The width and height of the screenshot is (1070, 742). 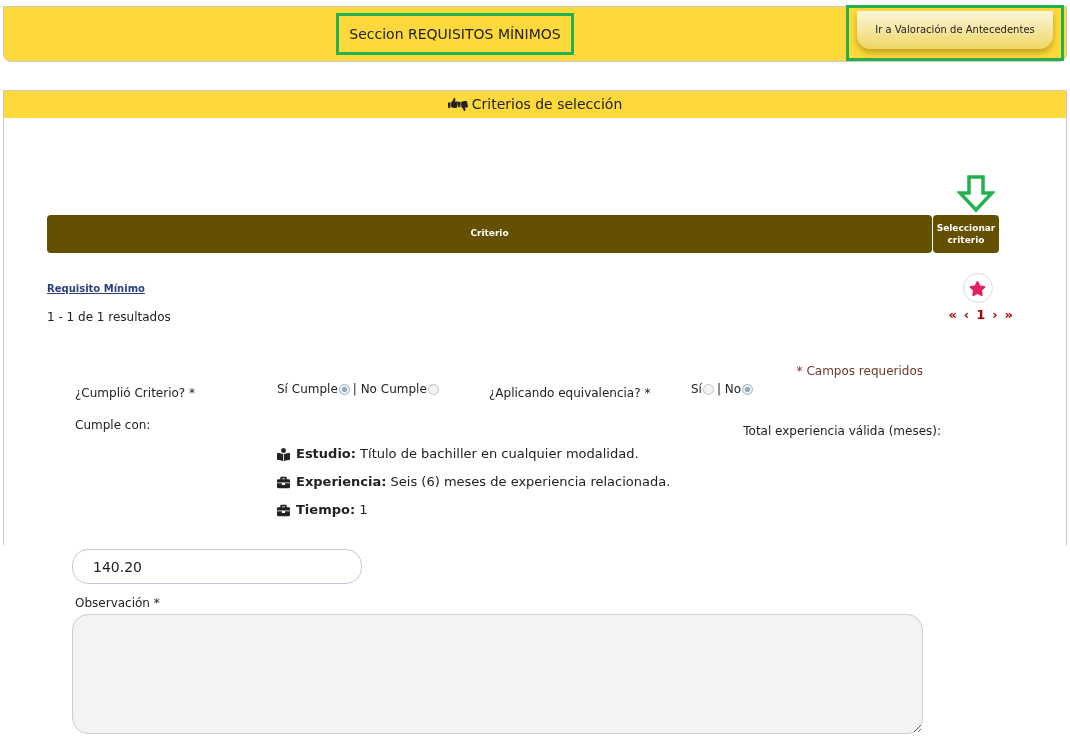 What do you see at coordinates (332, 510) in the screenshot?
I see `requirement-text: Tiempo: 1` at bounding box center [332, 510].